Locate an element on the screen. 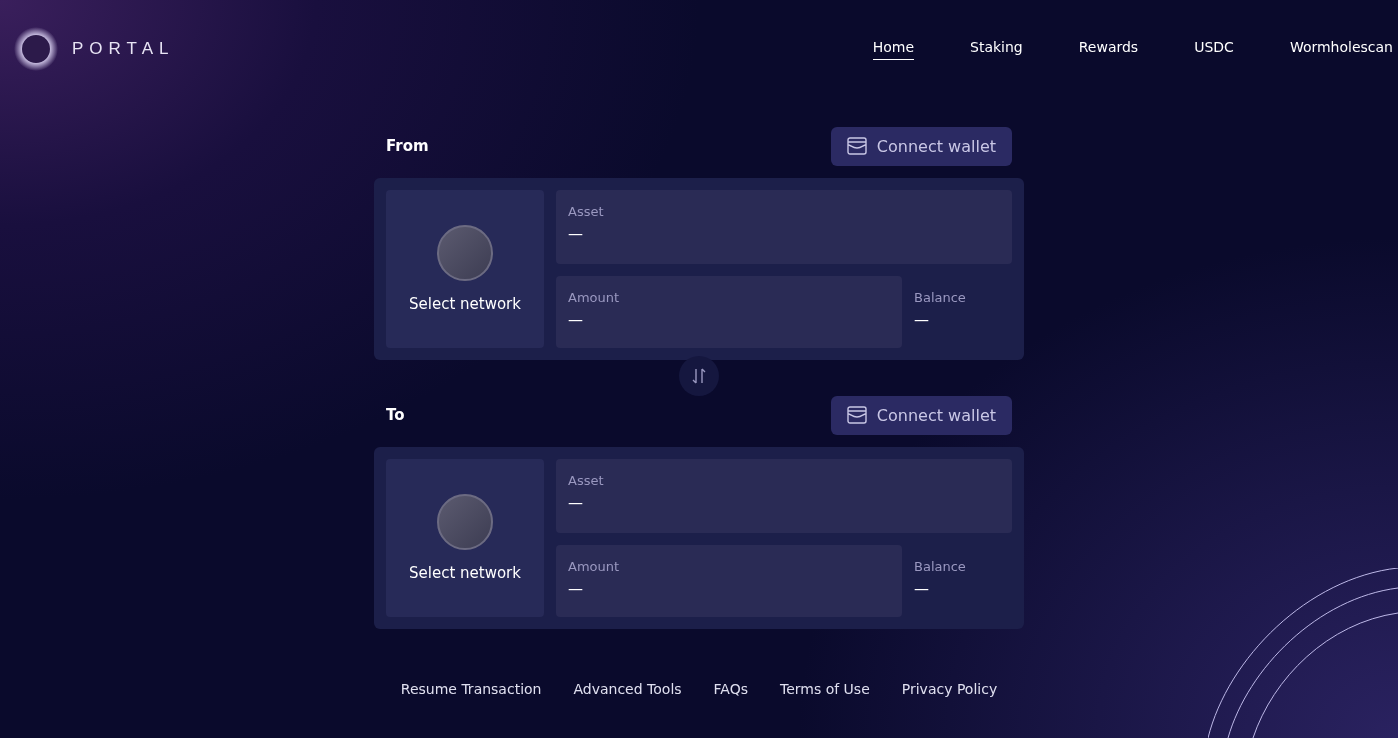 The width and height of the screenshot is (1398, 738). section-title: From is located at coordinates (407, 146).